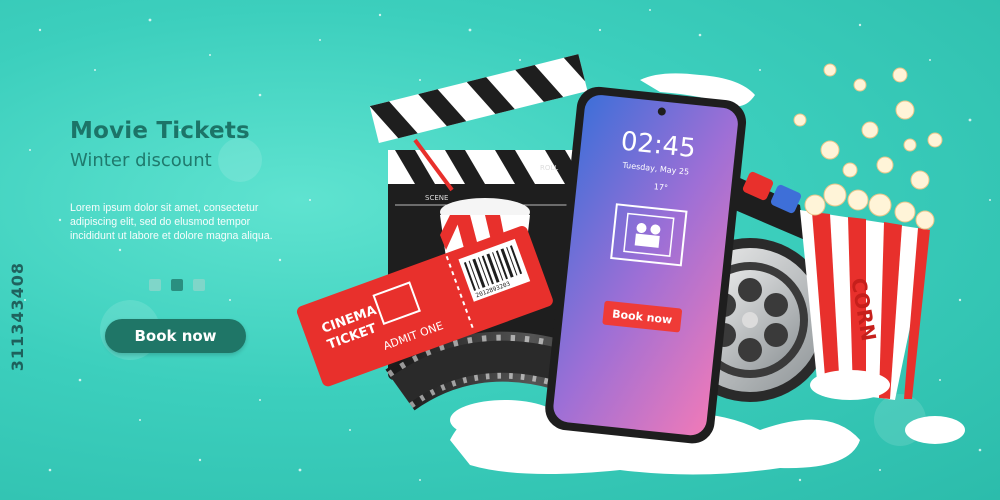 The image size is (1000, 500). I want to click on popcorn-bucket-icon: CORN, so click(868, 231).